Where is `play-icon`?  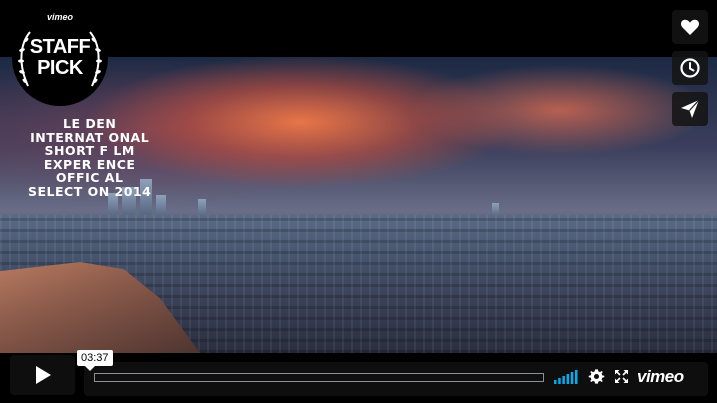 play-icon is located at coordinates (43, 375).